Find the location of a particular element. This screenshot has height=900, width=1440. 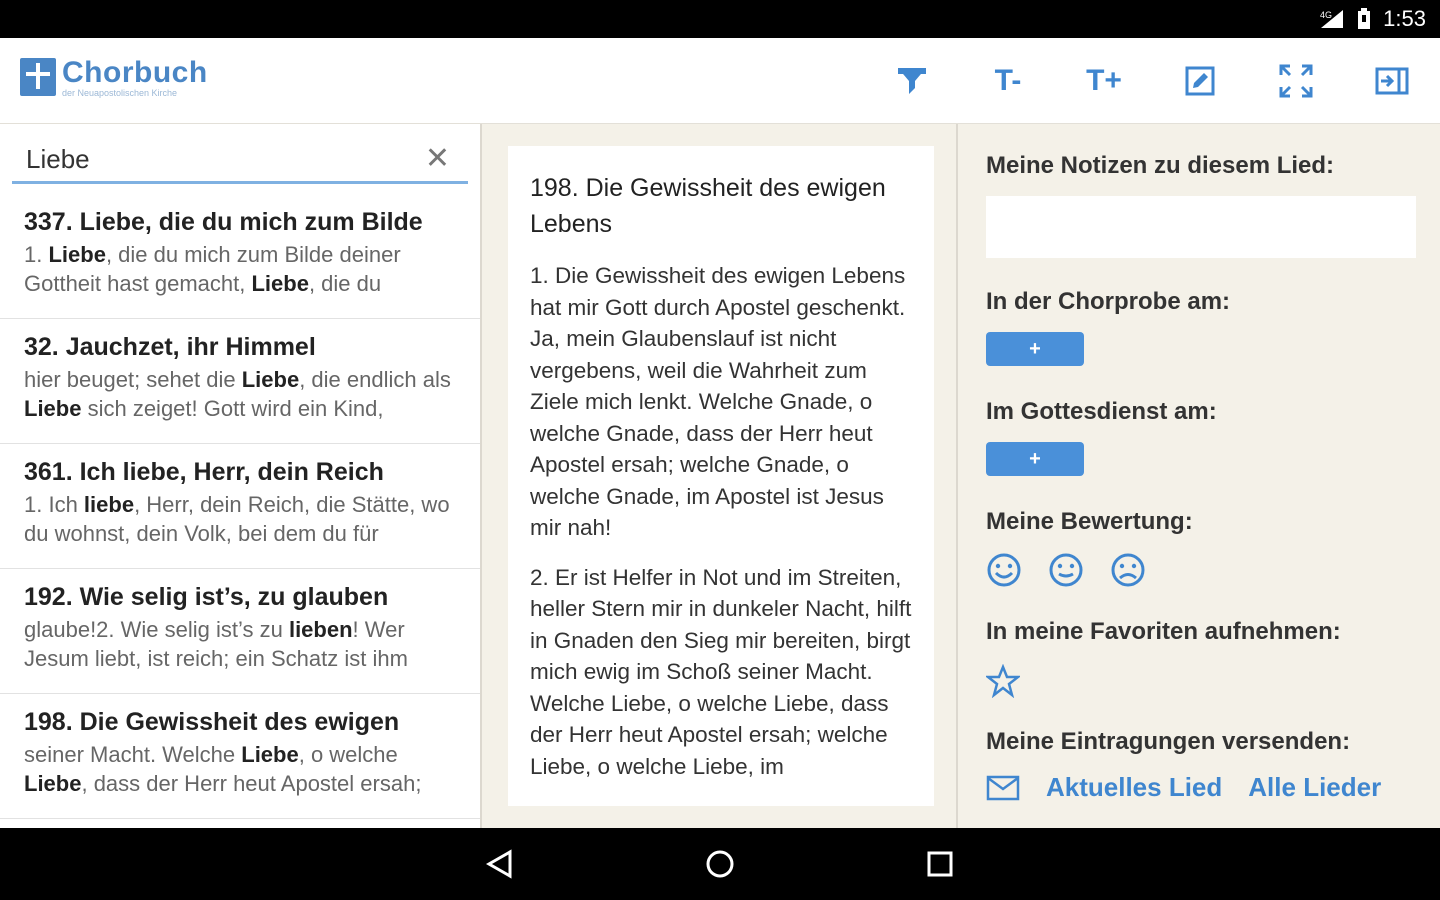

panel-toggle-button is located at coordinates (1392, 81).